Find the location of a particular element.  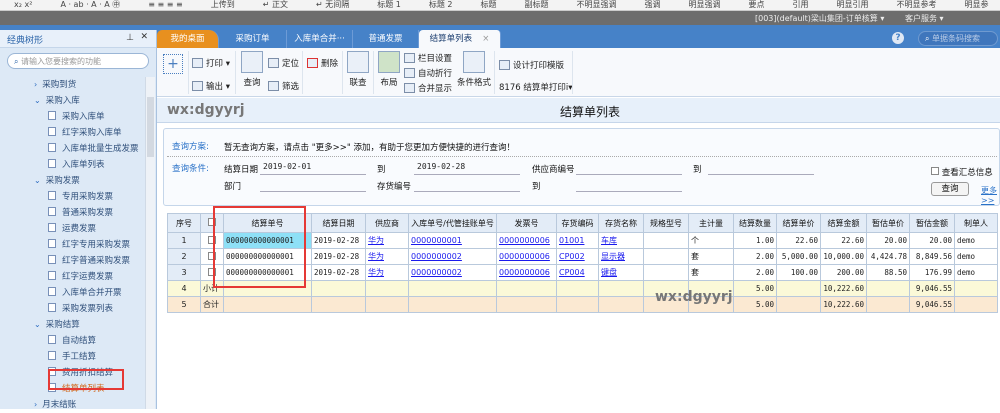

cell-est_price: 88.50 is located at coordinates (888, 272).